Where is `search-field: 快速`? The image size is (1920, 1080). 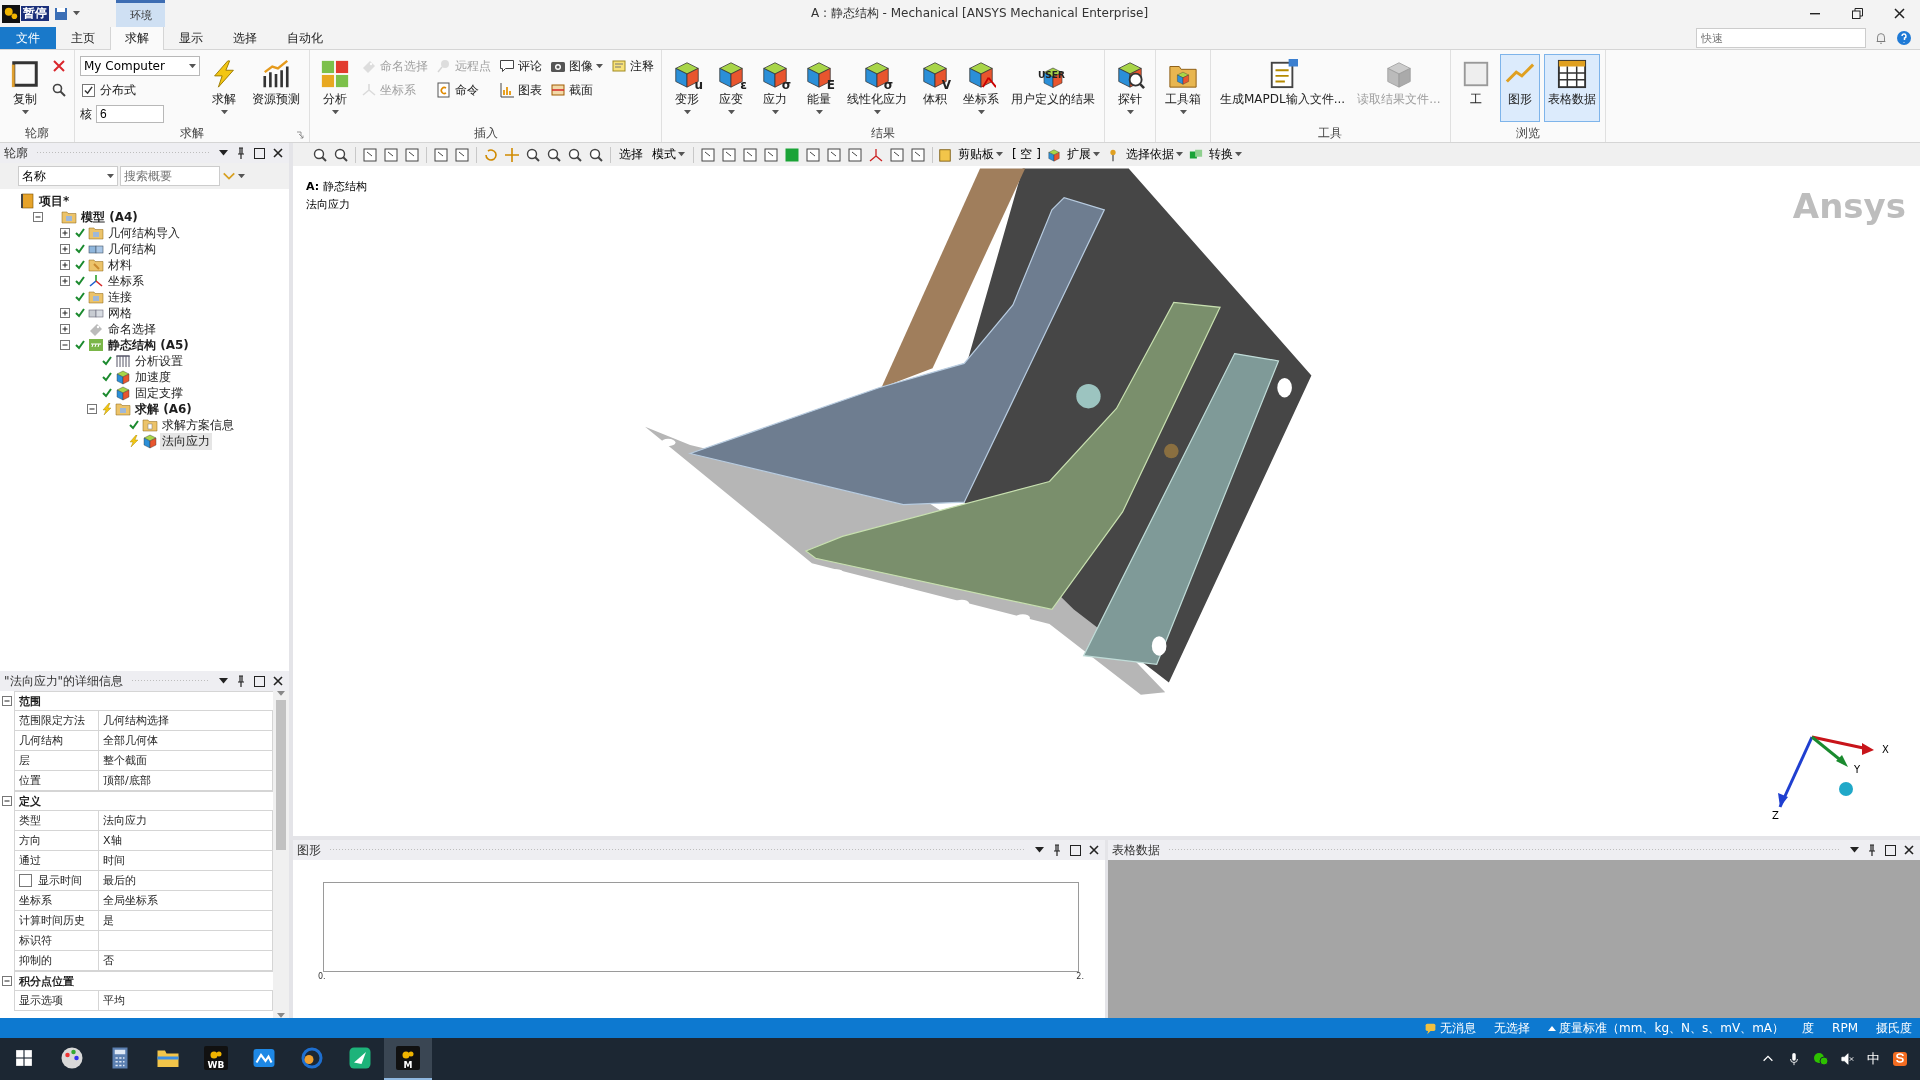
search-field: 快速 is located at coordinates (1781, 38).